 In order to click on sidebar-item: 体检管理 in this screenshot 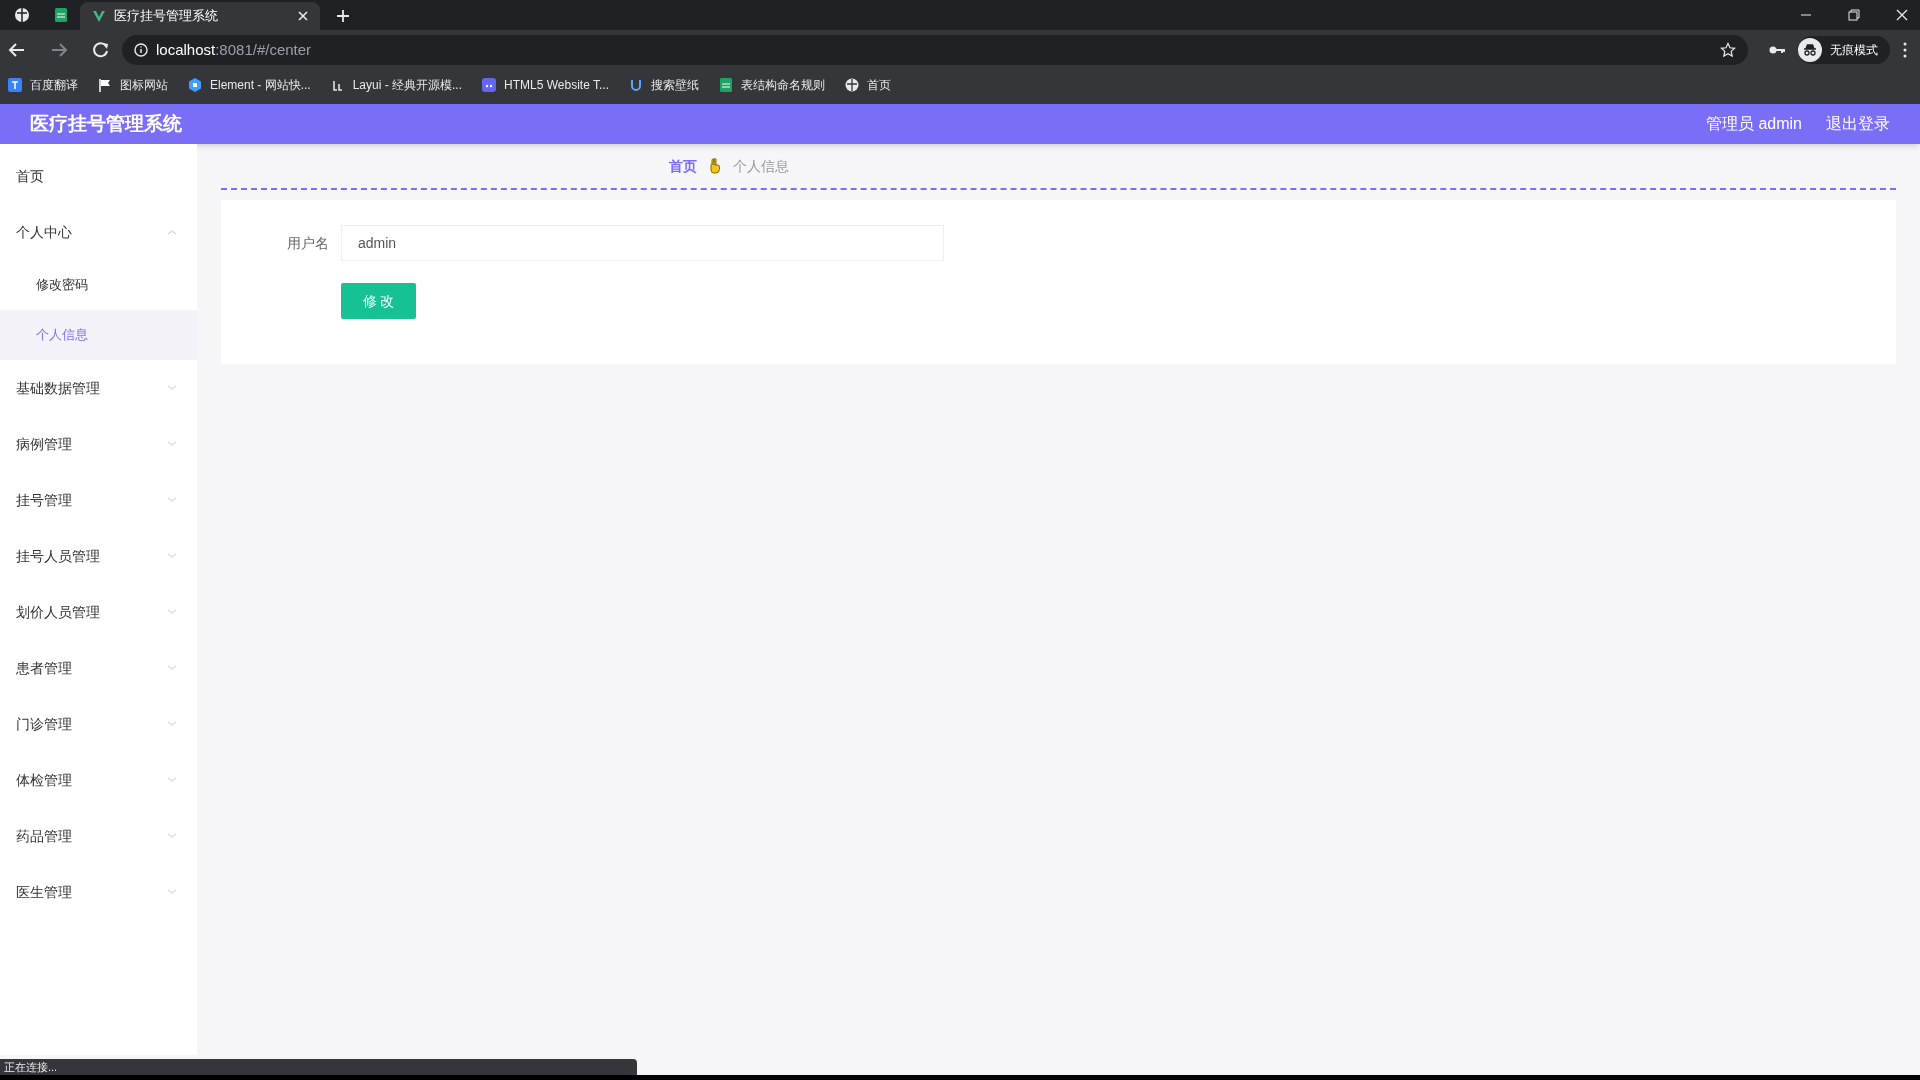, I will do `click(98, 780)`.